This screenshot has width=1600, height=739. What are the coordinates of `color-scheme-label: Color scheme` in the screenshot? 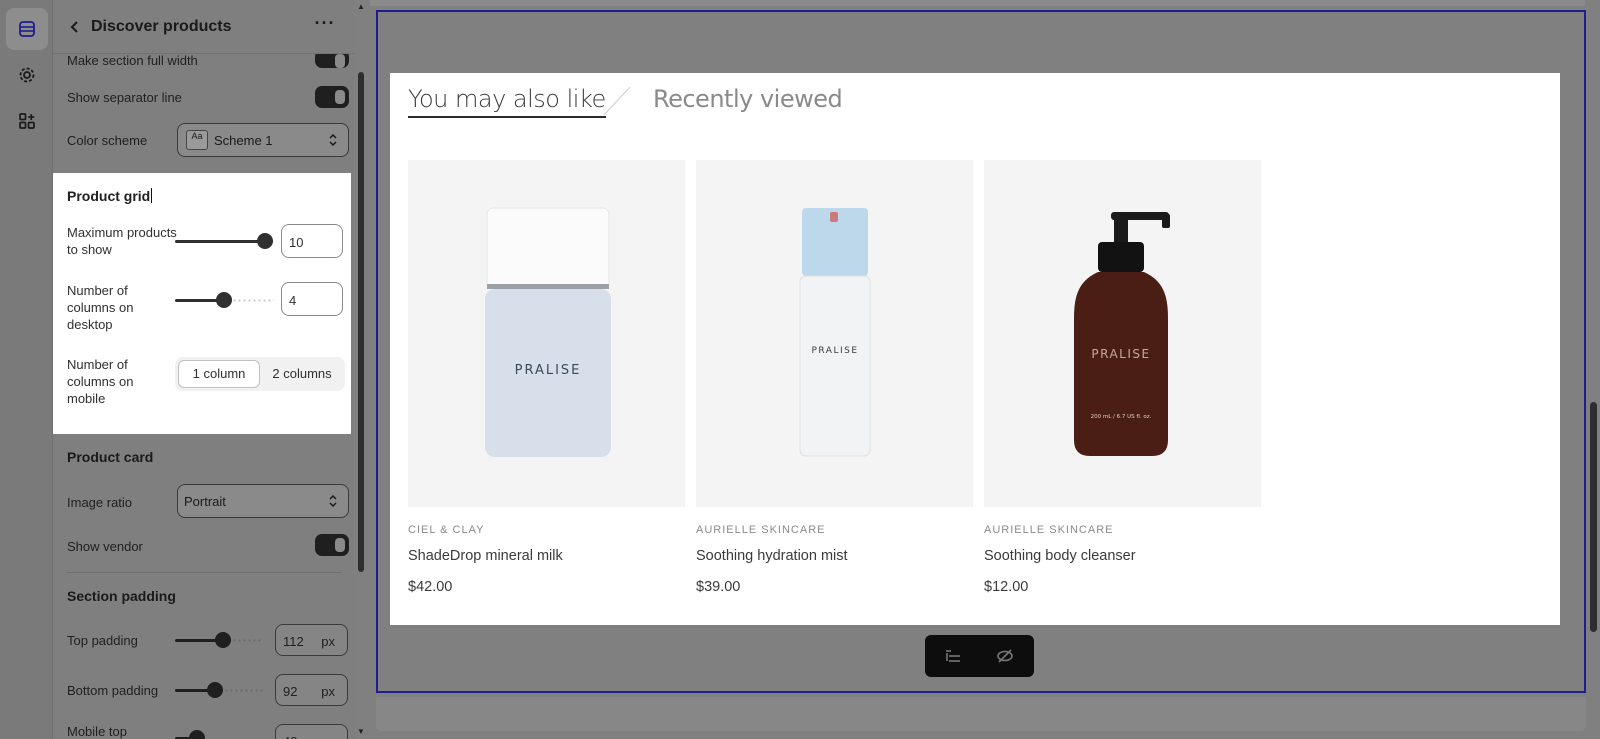 It's located at (107, 140).